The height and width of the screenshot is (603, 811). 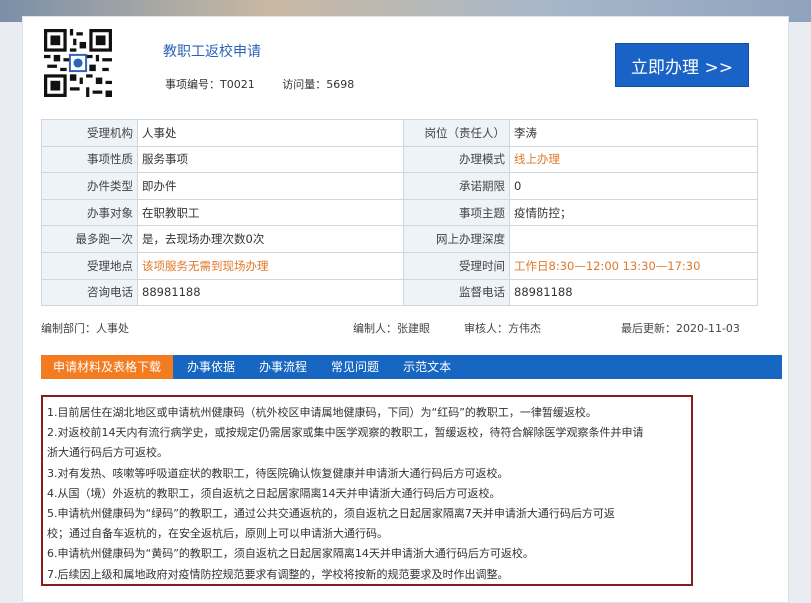 What do you see at coordinates (212, 52) in the screenshot?
I see `page-title: 教职工返校申请` at bounding box center [212, 52].